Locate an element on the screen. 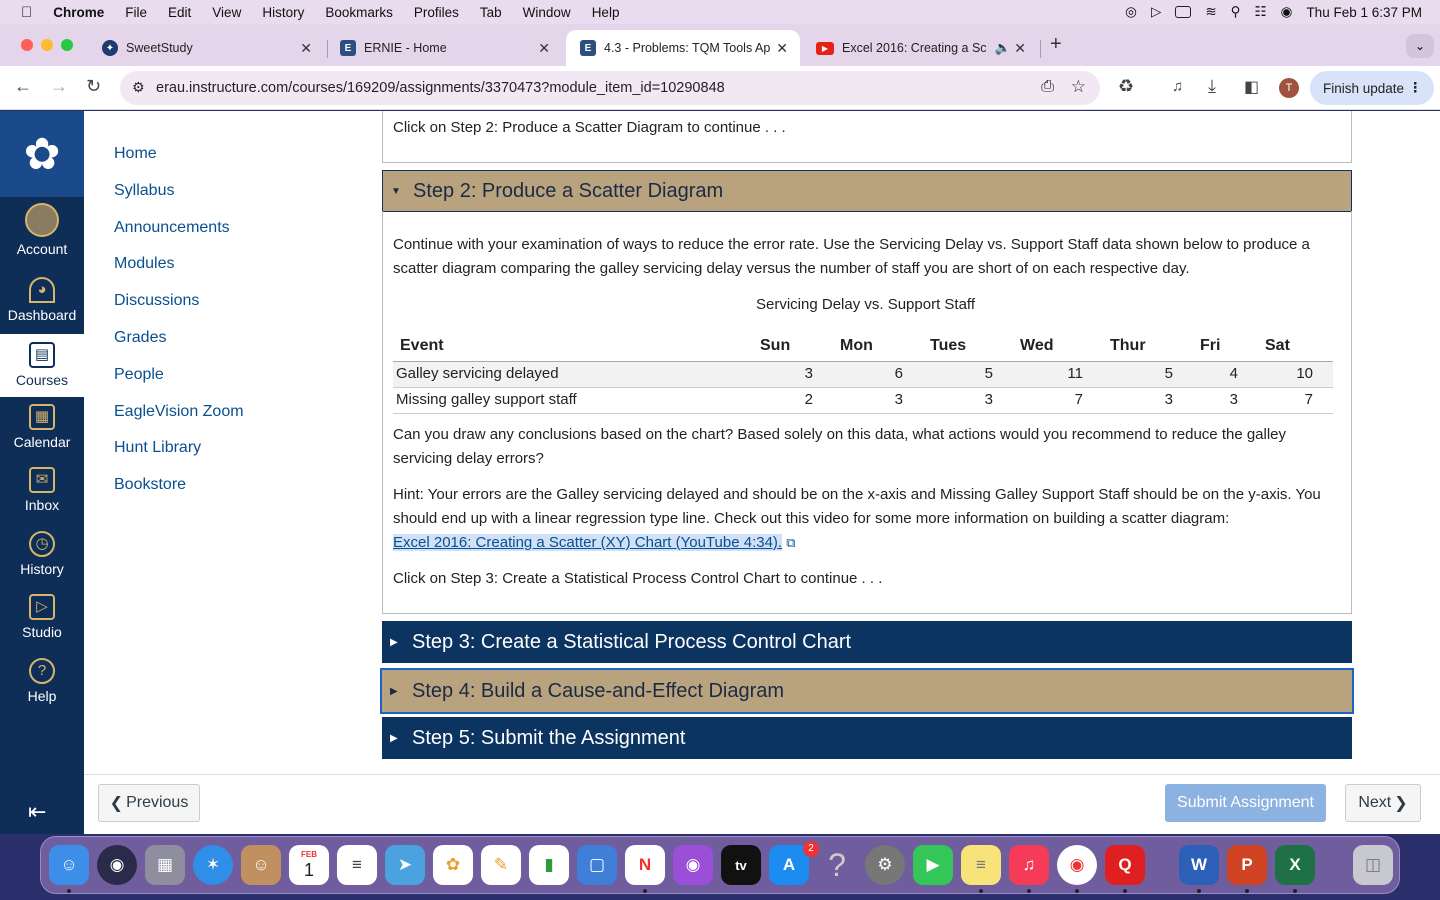 The width and height of the screenshot is (1440, 900). nav-help: ? Help is located at coordinates (42, 683).